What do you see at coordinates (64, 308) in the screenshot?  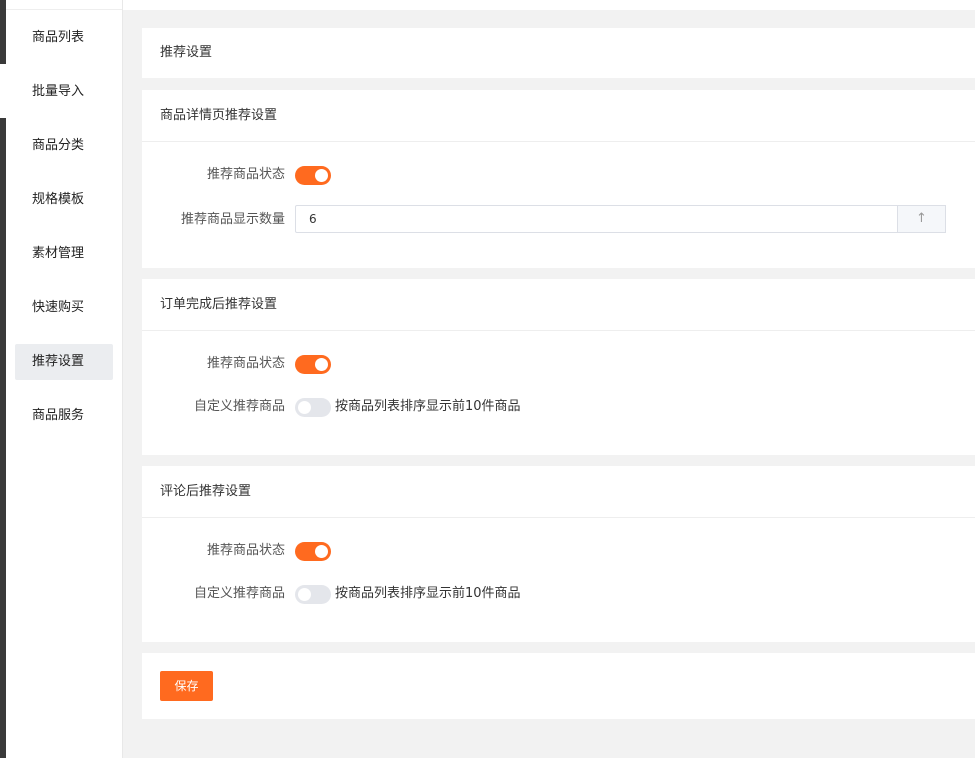 I see `sidebar-item-quick-buy: 快速购买` at bounding box center [64, 308].